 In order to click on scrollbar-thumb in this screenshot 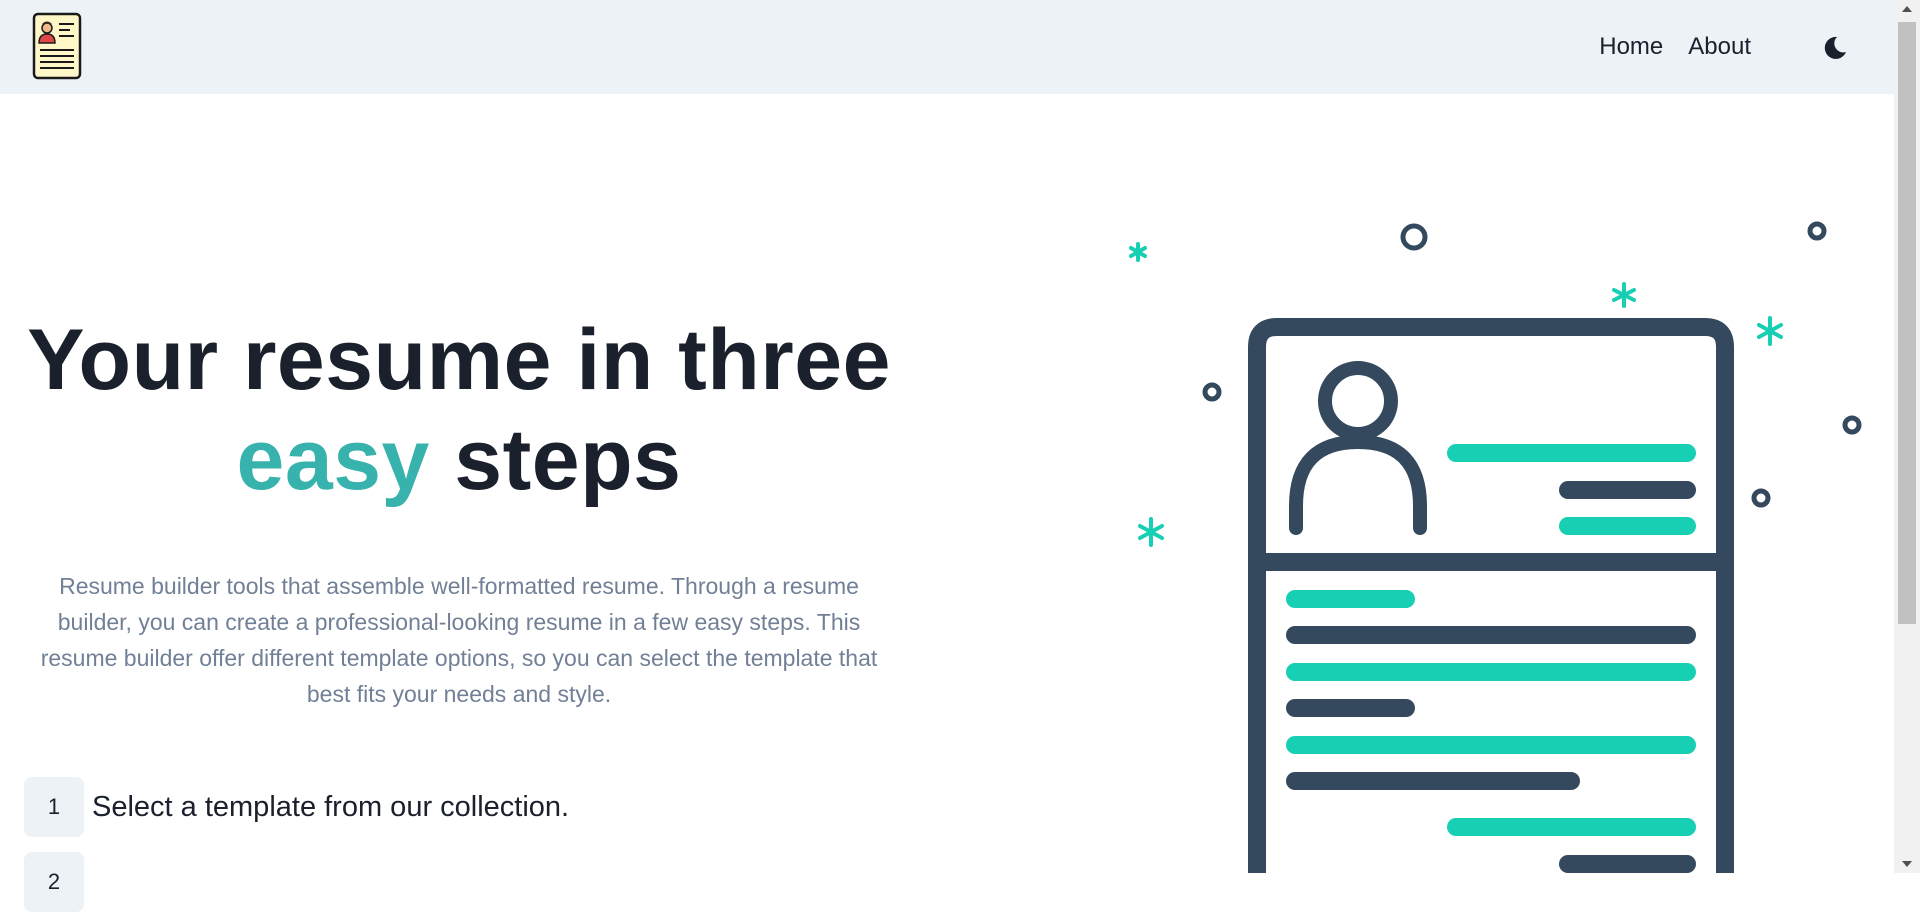, I will do `click(1907, 323)`.